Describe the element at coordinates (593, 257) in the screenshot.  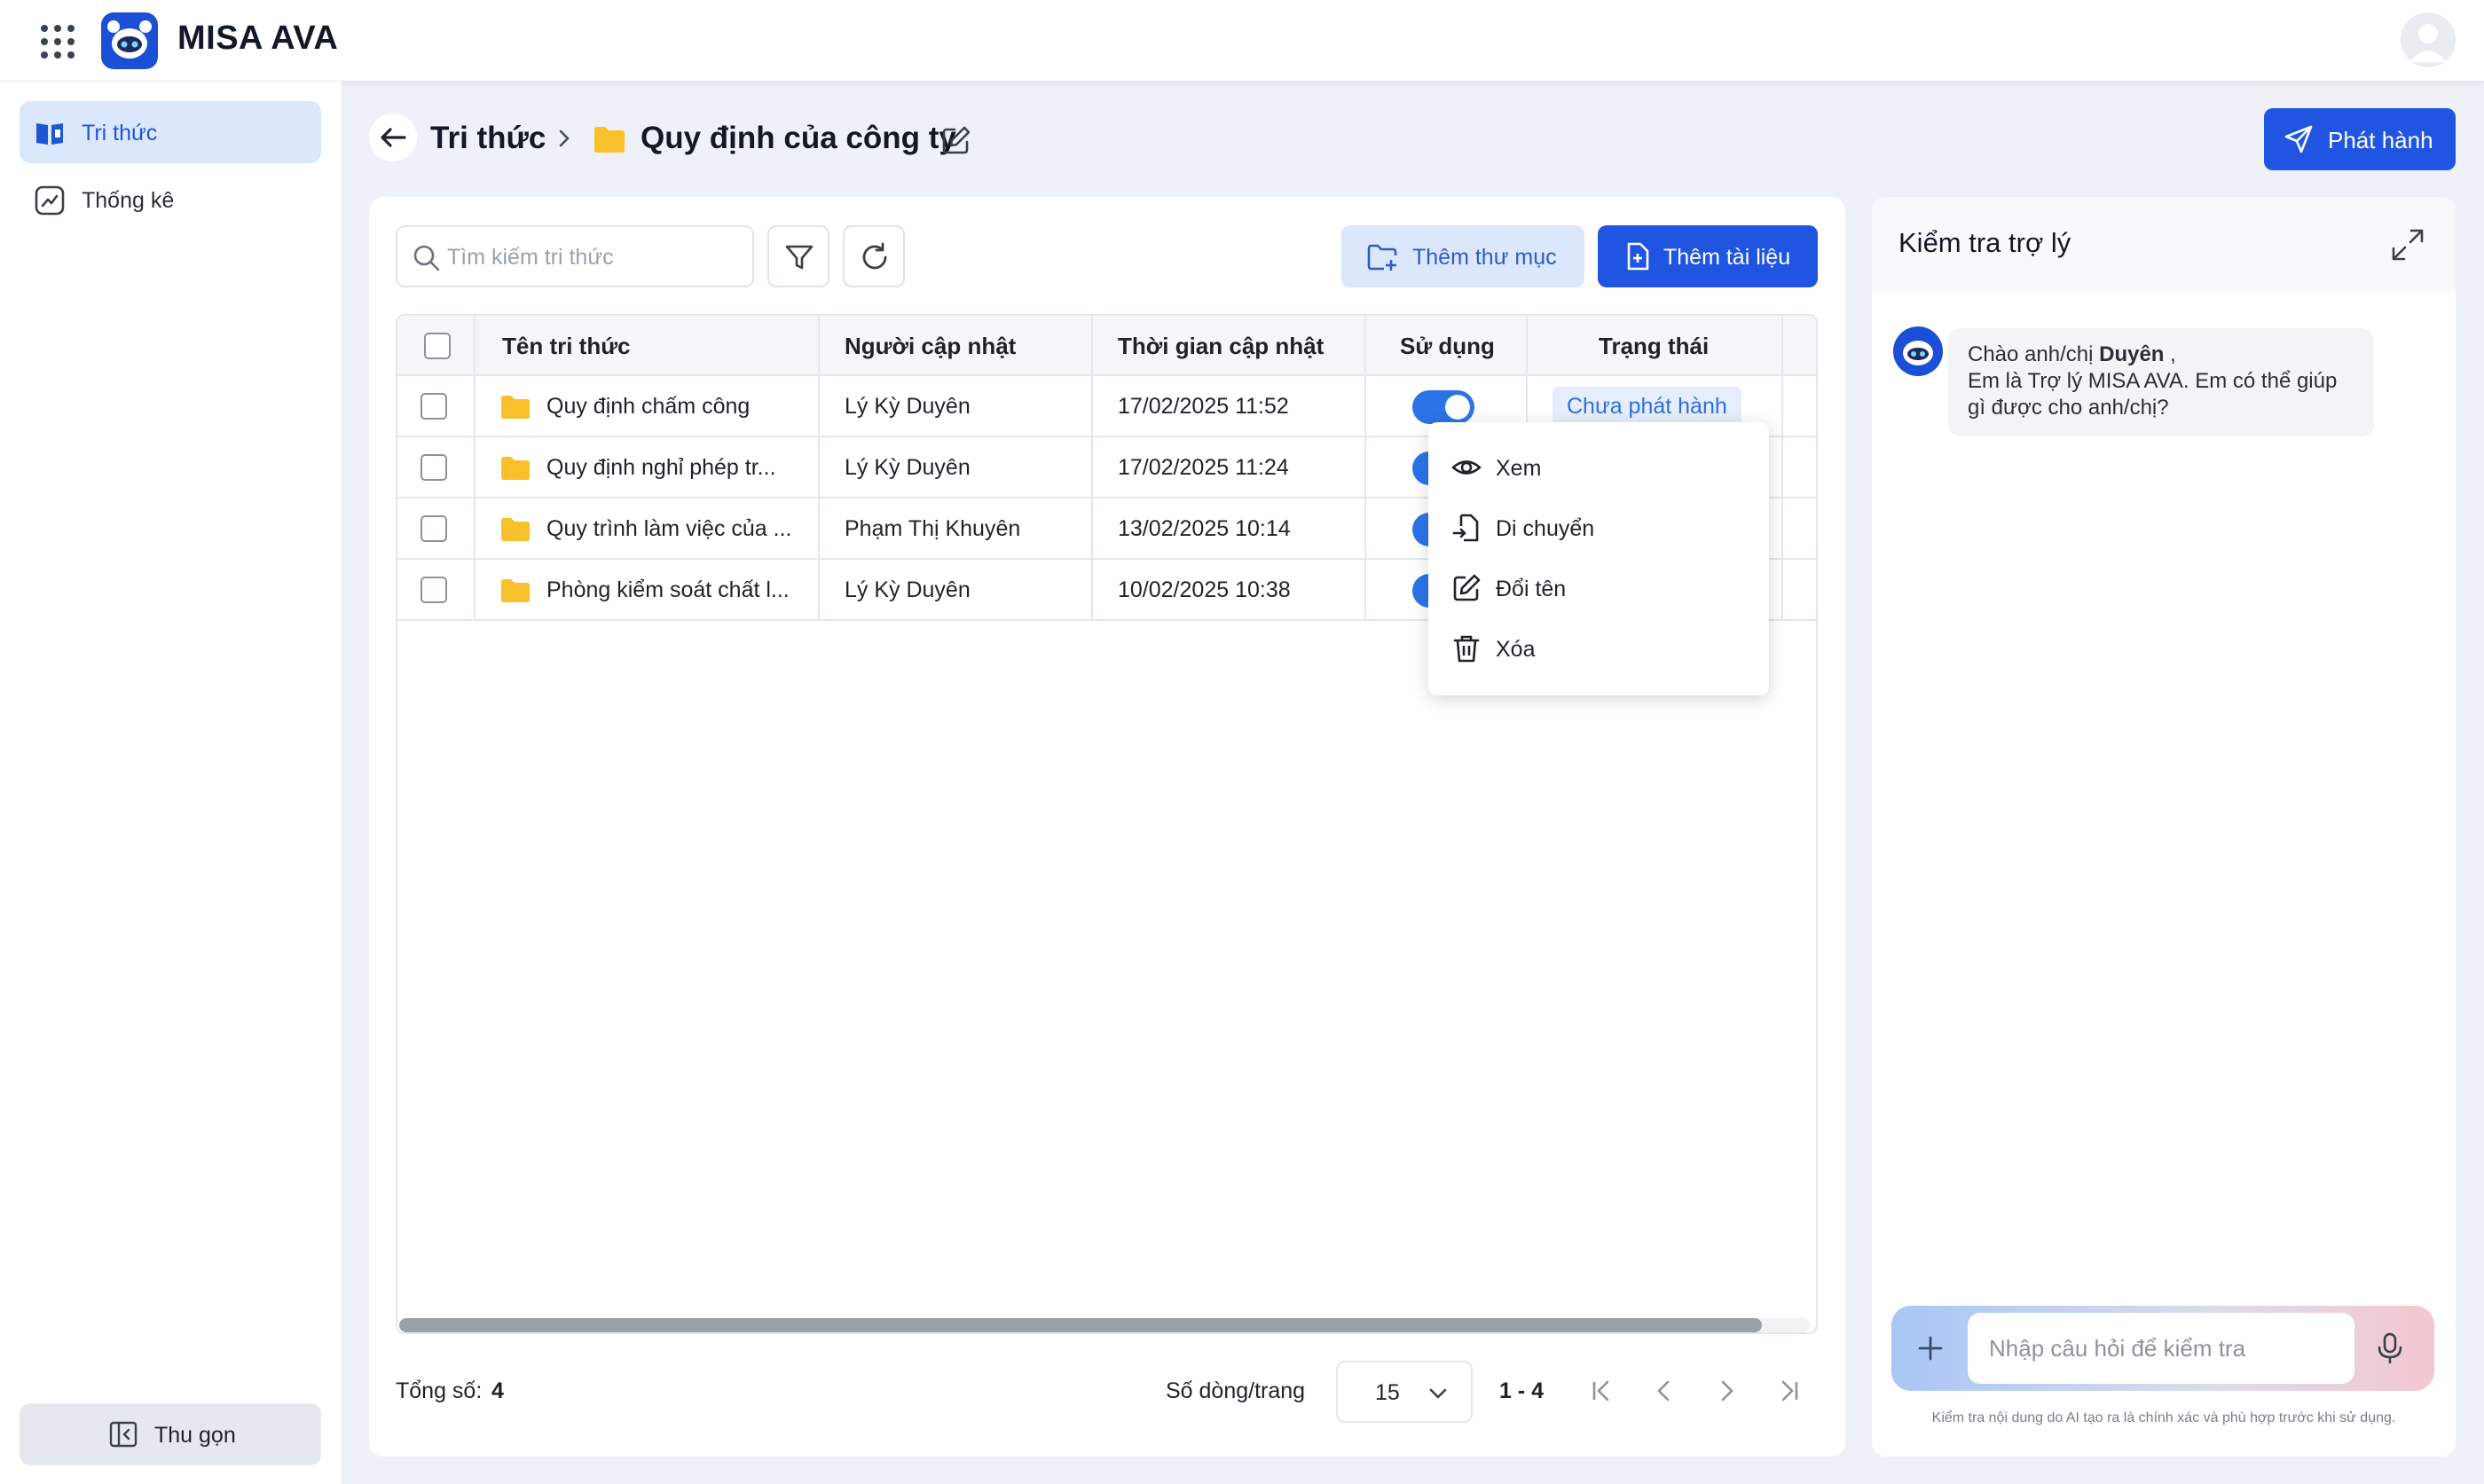
I see `search-input` at that location.